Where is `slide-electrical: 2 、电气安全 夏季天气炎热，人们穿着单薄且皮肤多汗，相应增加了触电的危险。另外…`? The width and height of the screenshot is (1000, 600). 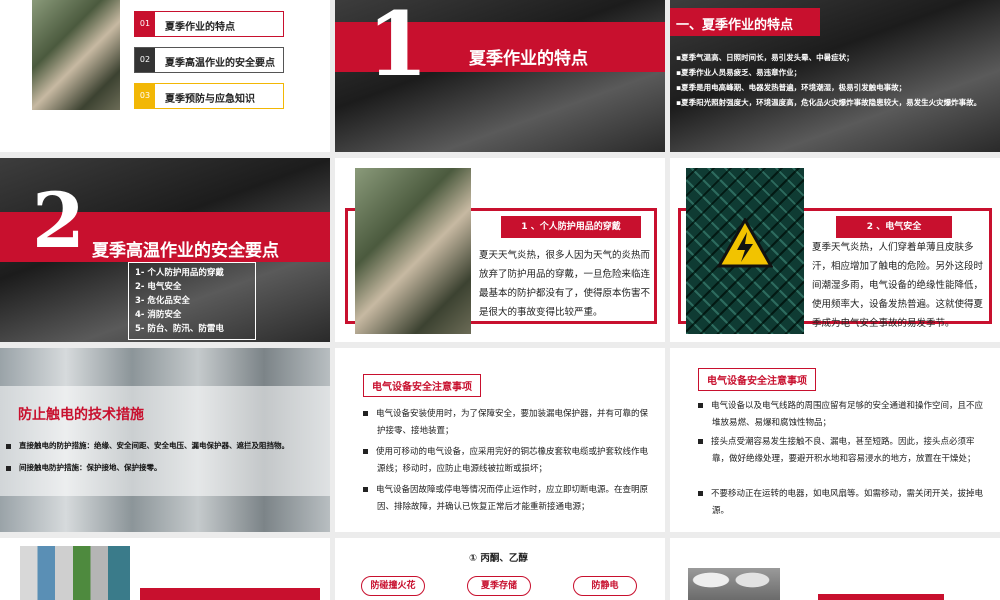
slide-electrical: 2 、电气安全 夏季天气炎热，人们穿着单薄且皮肤多汗，相应增加了触电的危险。另外… is located at coordinates (835, 250).